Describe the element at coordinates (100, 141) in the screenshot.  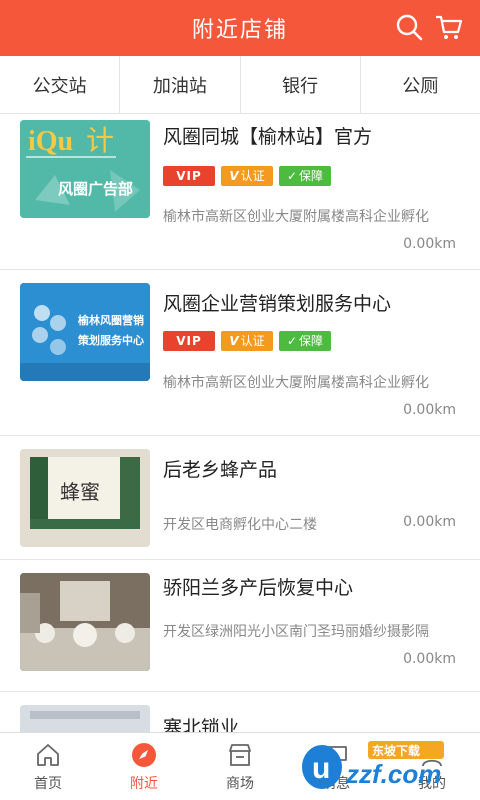
I see `svg-text: 计` at that location.